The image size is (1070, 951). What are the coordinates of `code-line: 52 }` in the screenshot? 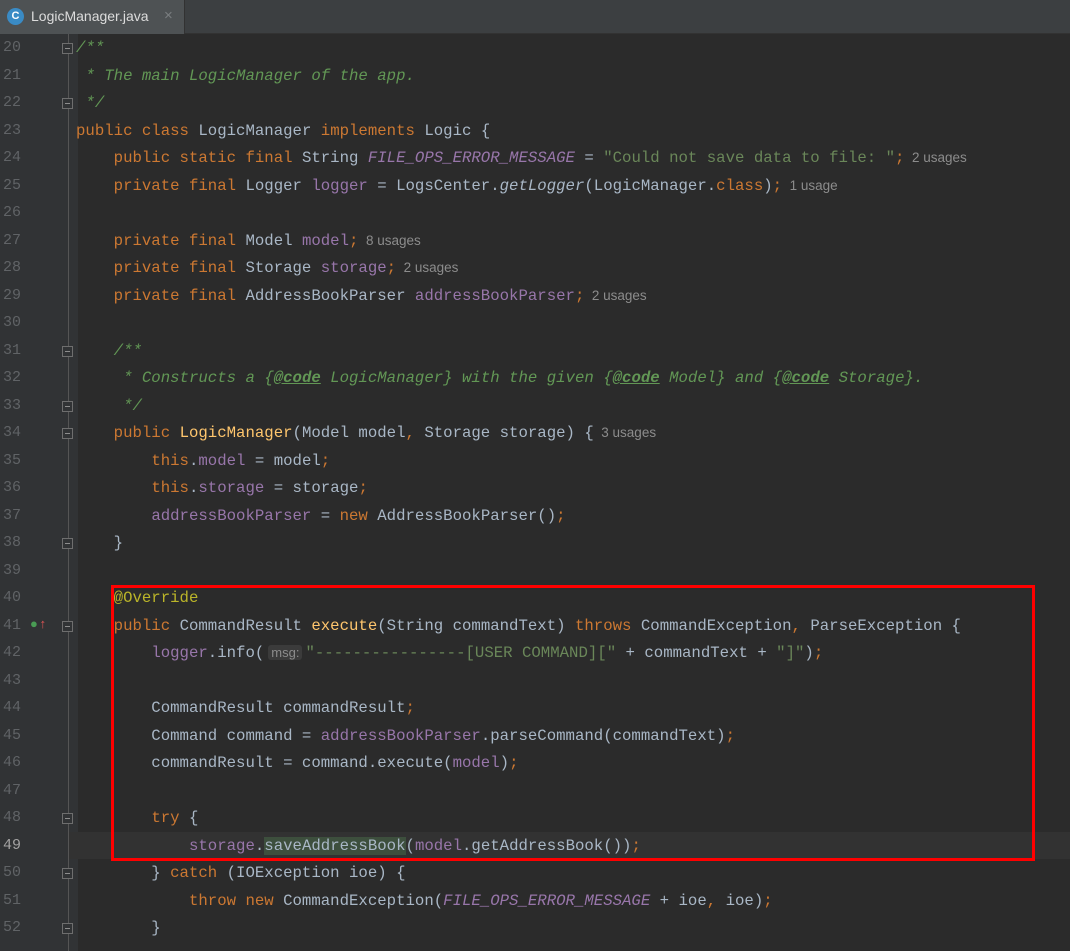 It's located at (535, 928).